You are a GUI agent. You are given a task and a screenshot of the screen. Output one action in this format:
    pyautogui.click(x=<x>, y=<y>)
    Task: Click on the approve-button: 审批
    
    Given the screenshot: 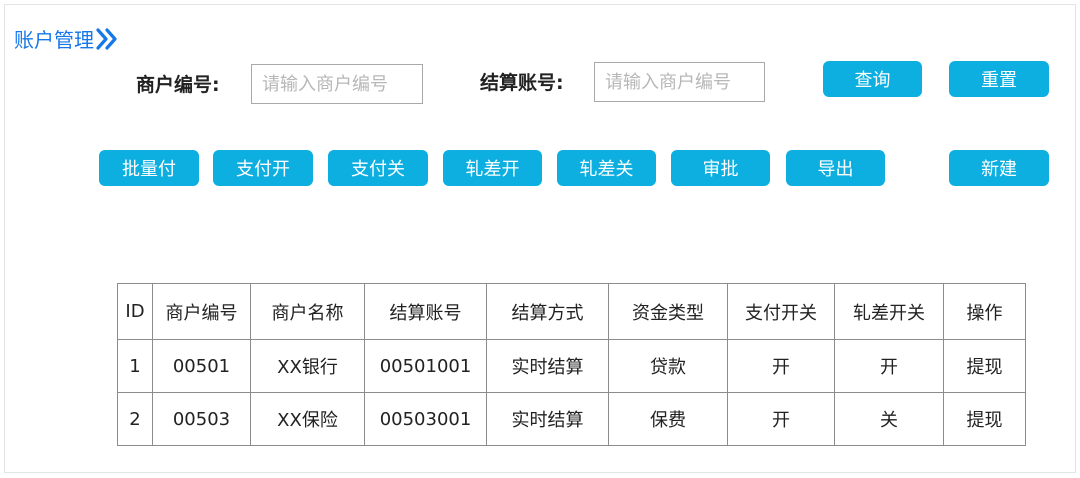 What is the action you would take?
    pyautogui.click(x=720, y=168)
    